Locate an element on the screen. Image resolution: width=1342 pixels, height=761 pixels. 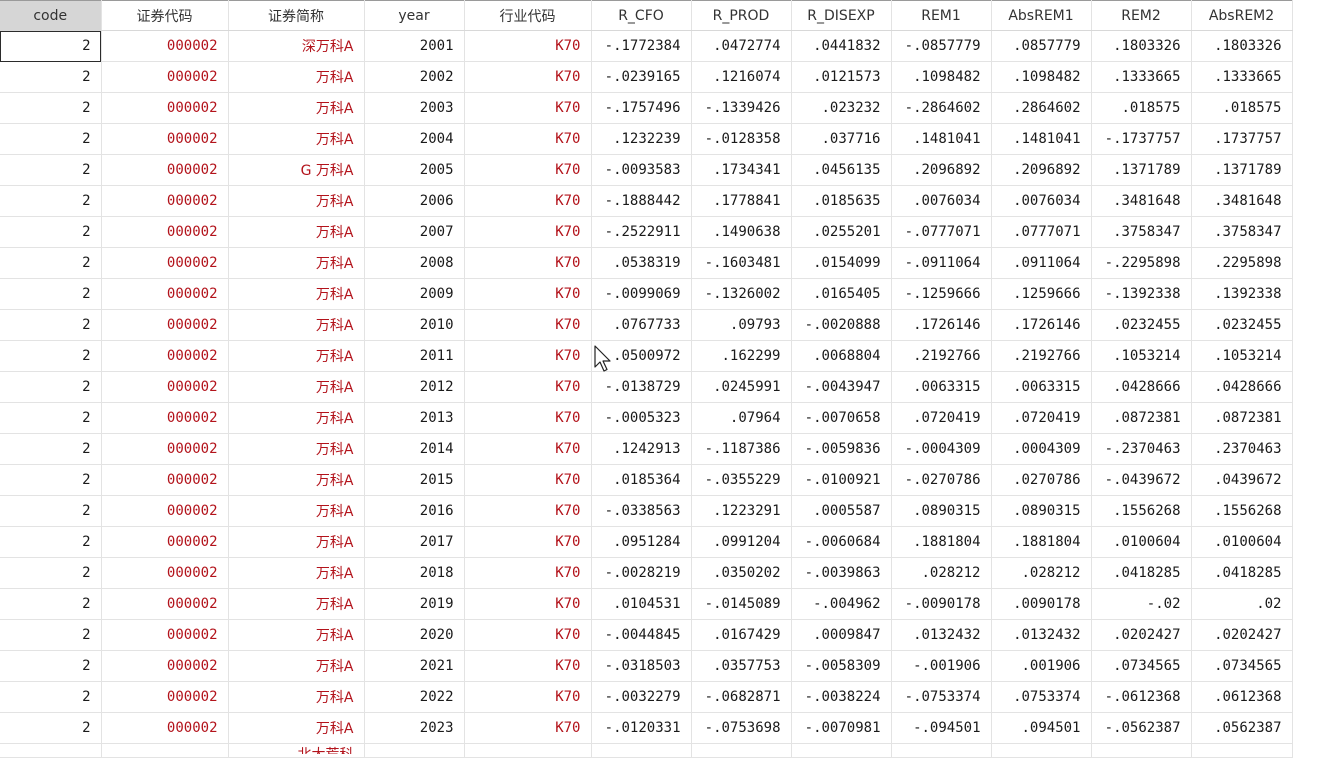
cell-r-cfo: -.0093583 is located at coordinates (641, 170).